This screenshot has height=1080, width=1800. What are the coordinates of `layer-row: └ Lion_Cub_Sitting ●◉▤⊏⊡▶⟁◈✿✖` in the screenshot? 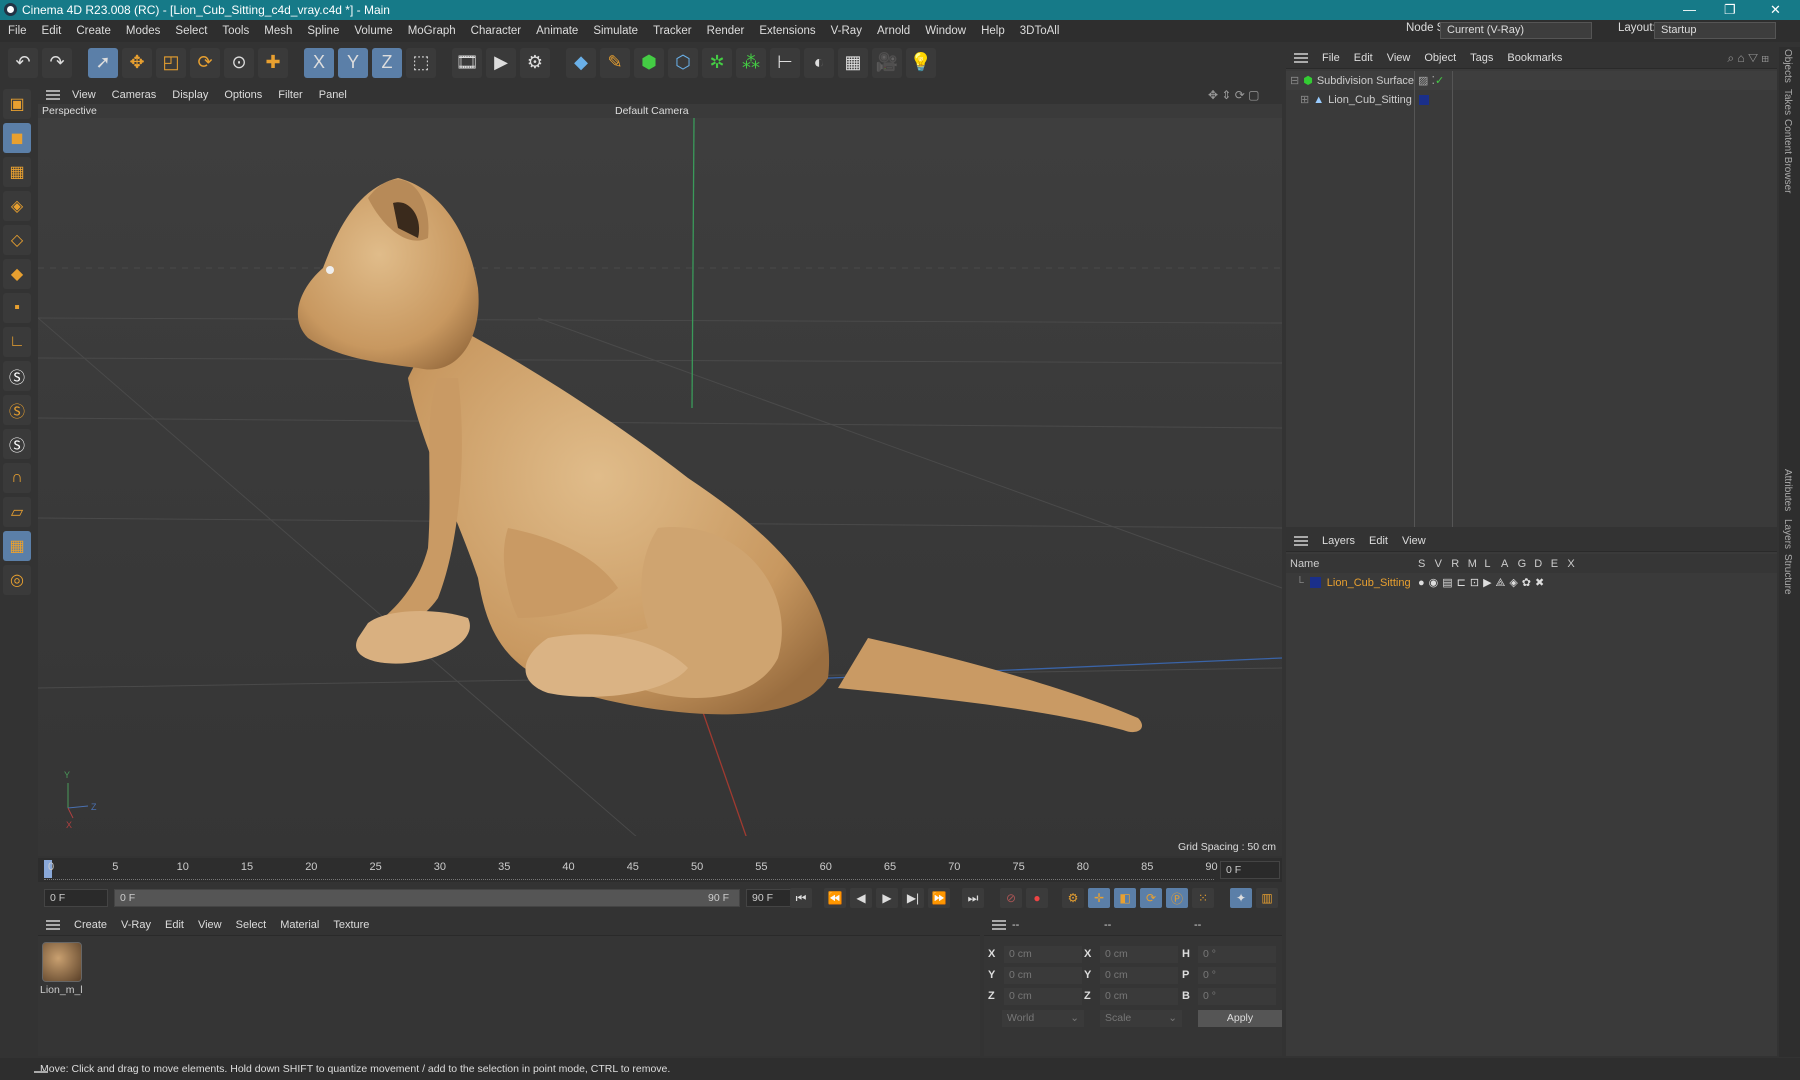 It's located at (1531, 582).